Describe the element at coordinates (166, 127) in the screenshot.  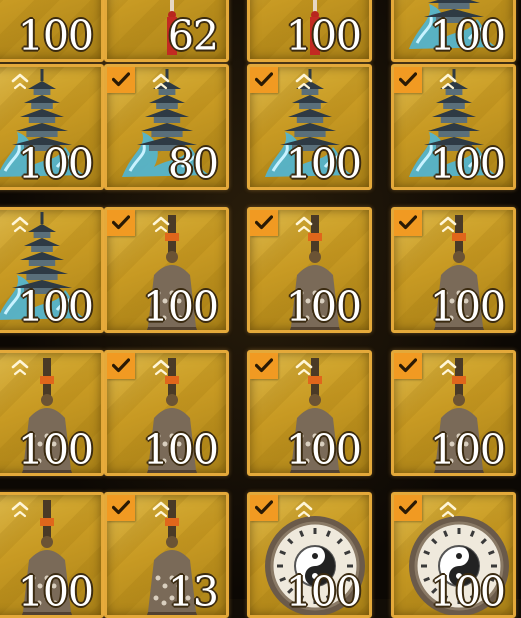
I see `inventory-slot: 80` at that location.